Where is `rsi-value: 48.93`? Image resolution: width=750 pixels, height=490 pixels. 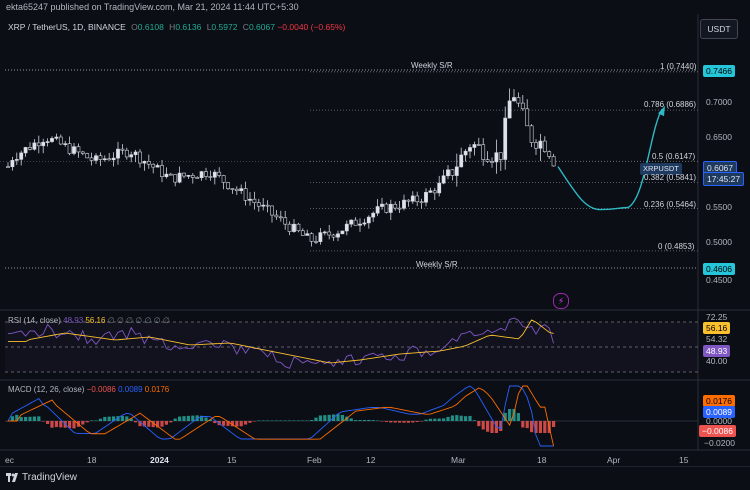
rsi-value: 48.93 is located at coordinates (73, 320).